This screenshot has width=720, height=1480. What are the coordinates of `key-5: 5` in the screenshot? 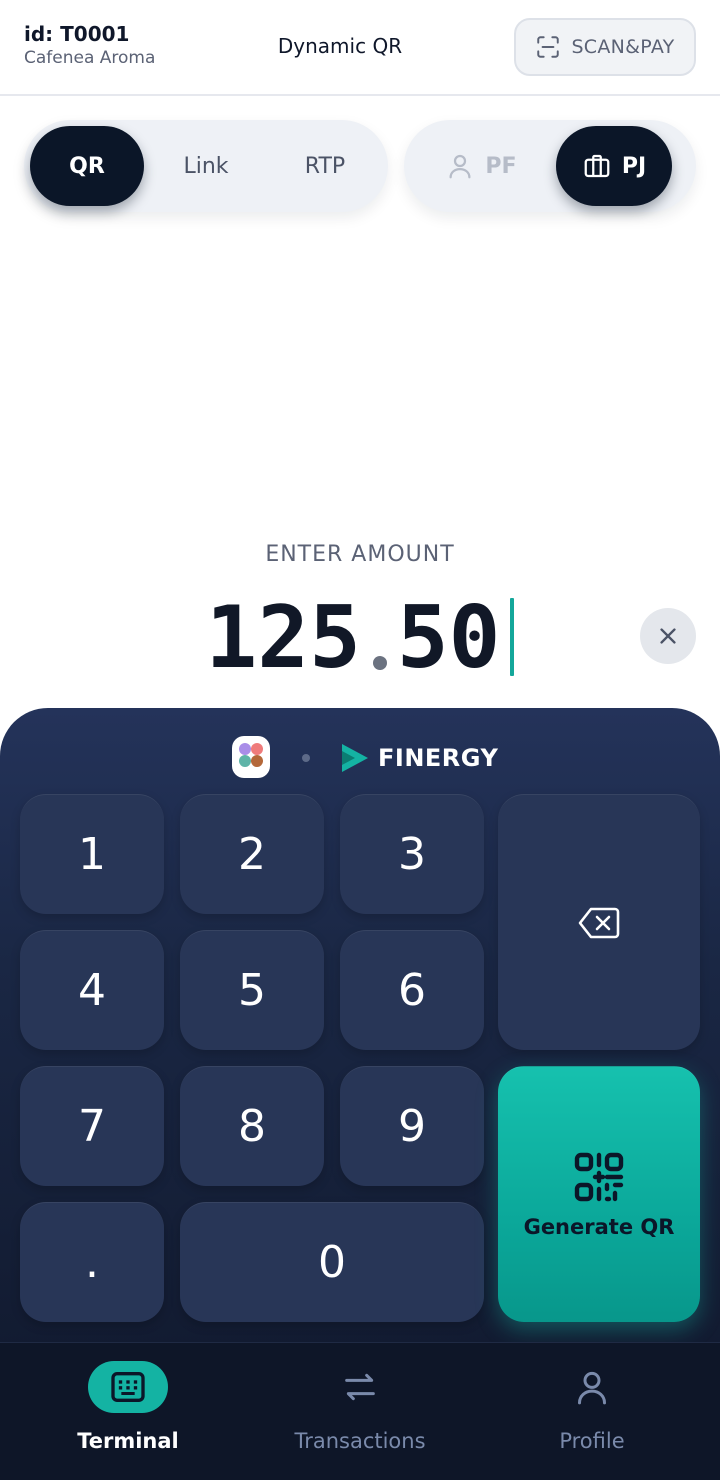 It's located at (252, 990).